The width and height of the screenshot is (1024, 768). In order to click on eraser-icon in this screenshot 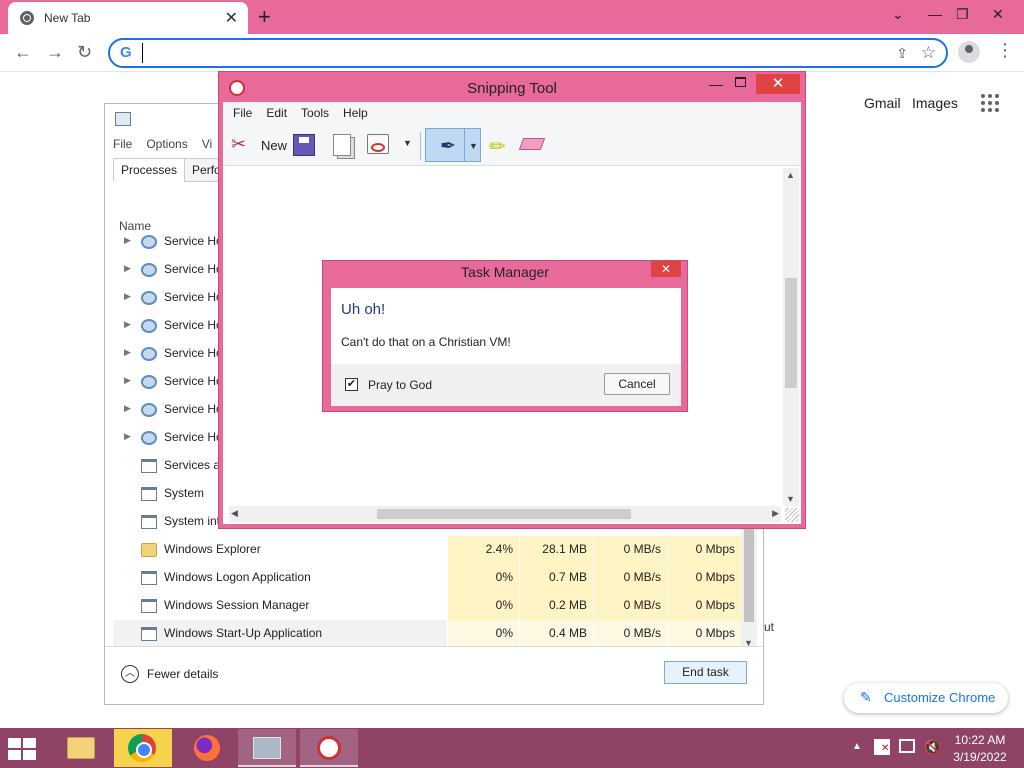, I will do `click(532, 144)`.